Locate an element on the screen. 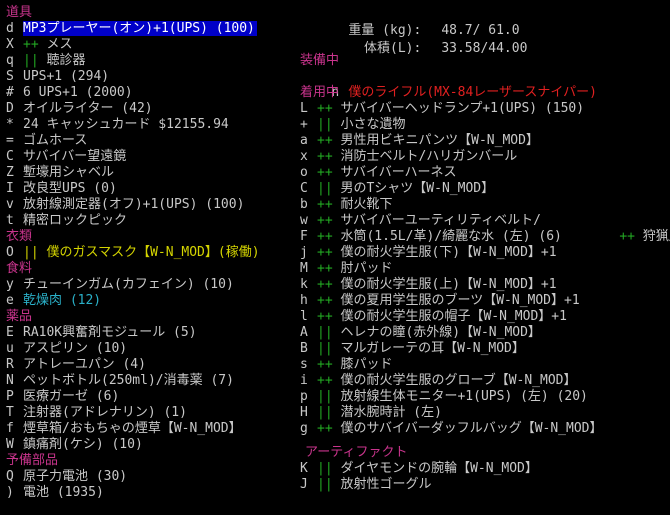 This screenshot has width=670, height=515. inventory-item: e 乾燥肉 (12) is located at coordinates (53, 301).